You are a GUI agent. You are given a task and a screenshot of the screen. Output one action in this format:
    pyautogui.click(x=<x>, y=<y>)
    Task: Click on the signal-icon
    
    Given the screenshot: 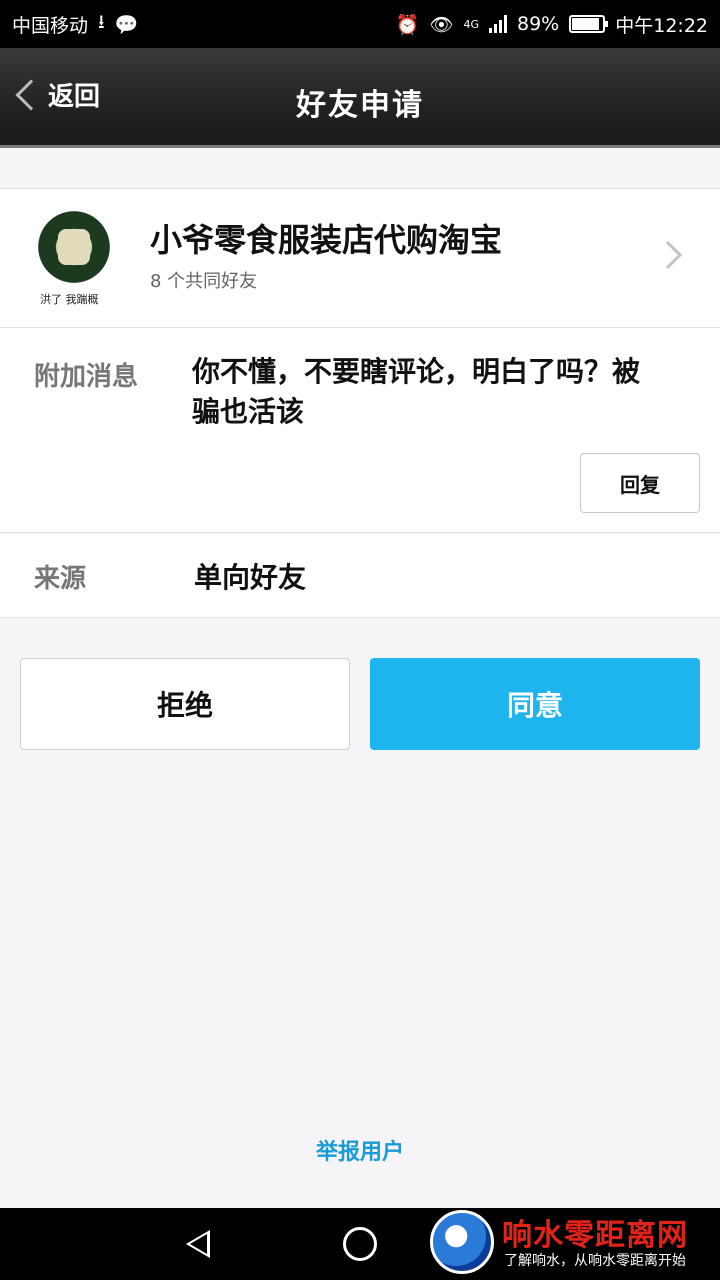 What is the action you would take?
    pyautogui.click(x=498, y=24)
    